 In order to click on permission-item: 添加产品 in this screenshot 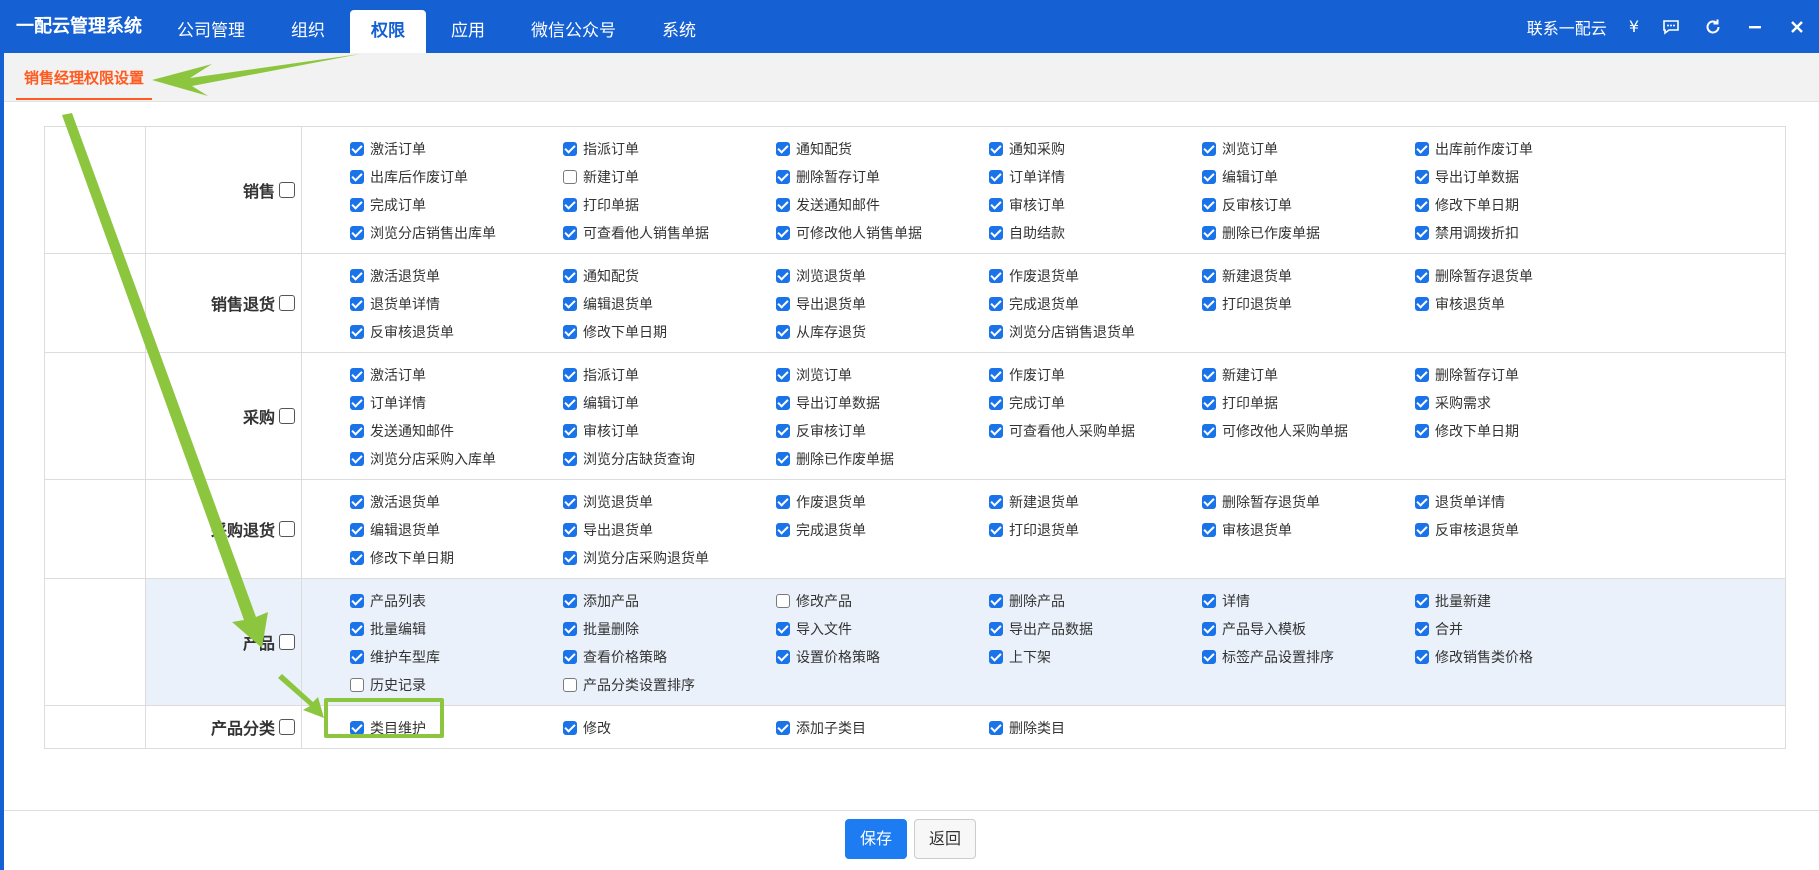, I will do `click(669, 601)`.